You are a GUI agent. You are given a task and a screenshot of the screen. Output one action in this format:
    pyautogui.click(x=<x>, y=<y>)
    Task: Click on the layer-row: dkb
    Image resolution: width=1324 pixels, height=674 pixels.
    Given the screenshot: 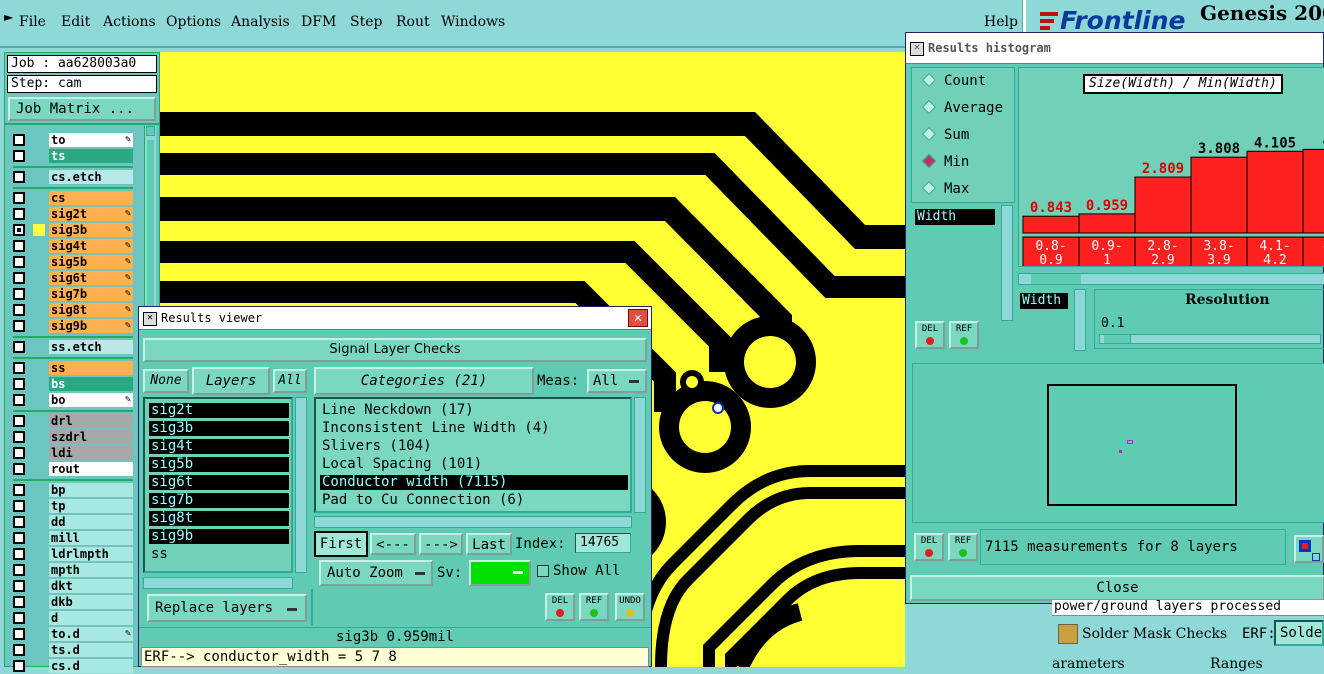 What is the action you would take?
    pyautogui.click(x=73, y=602)
    